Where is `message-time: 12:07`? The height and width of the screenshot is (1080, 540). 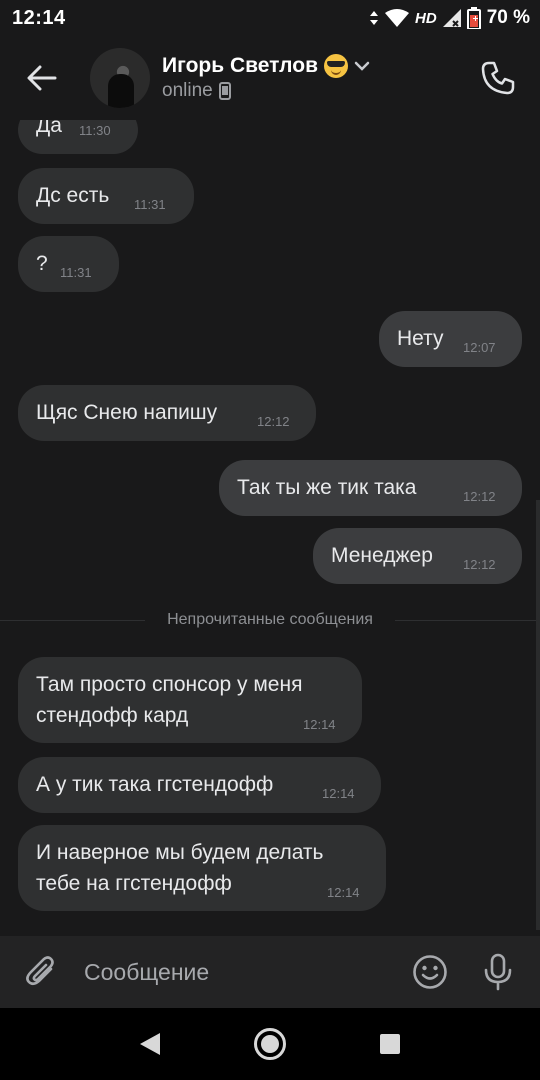 message-time: 12:07 is located at coordinates (479, 347).